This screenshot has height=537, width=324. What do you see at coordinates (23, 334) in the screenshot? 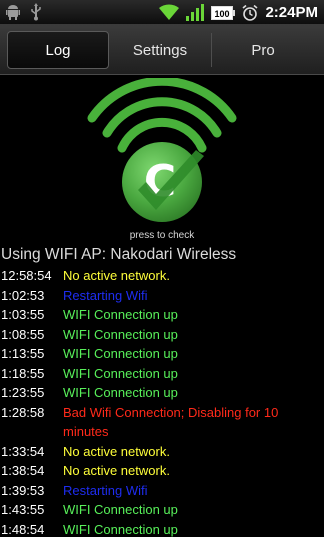
I see `log-time: 1:08:55` at bounding box center [23, 334].